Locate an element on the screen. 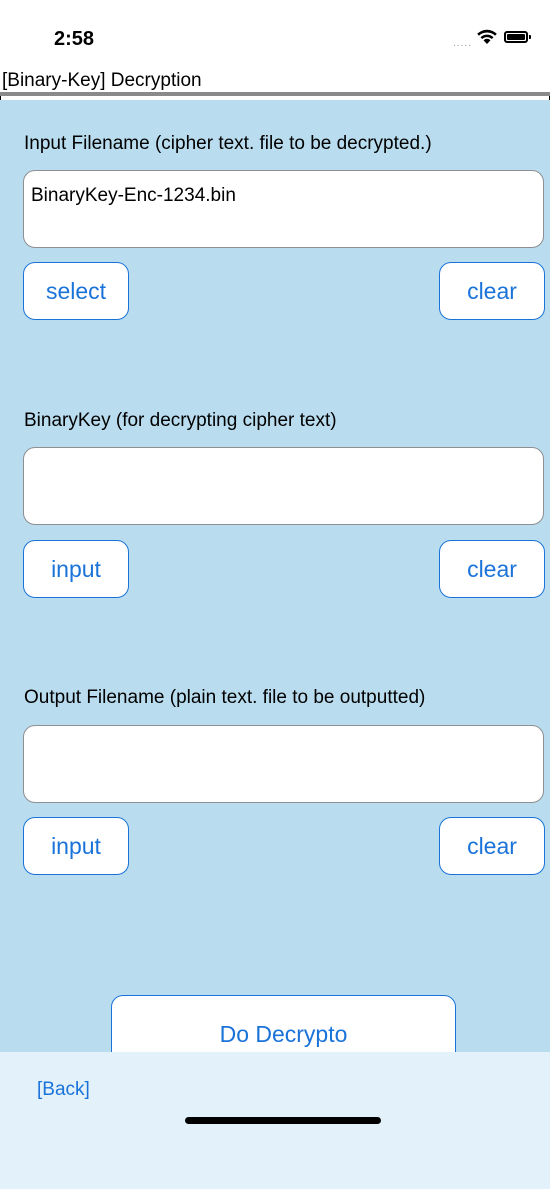  binary-key-field is located at coordinates (283, 486).